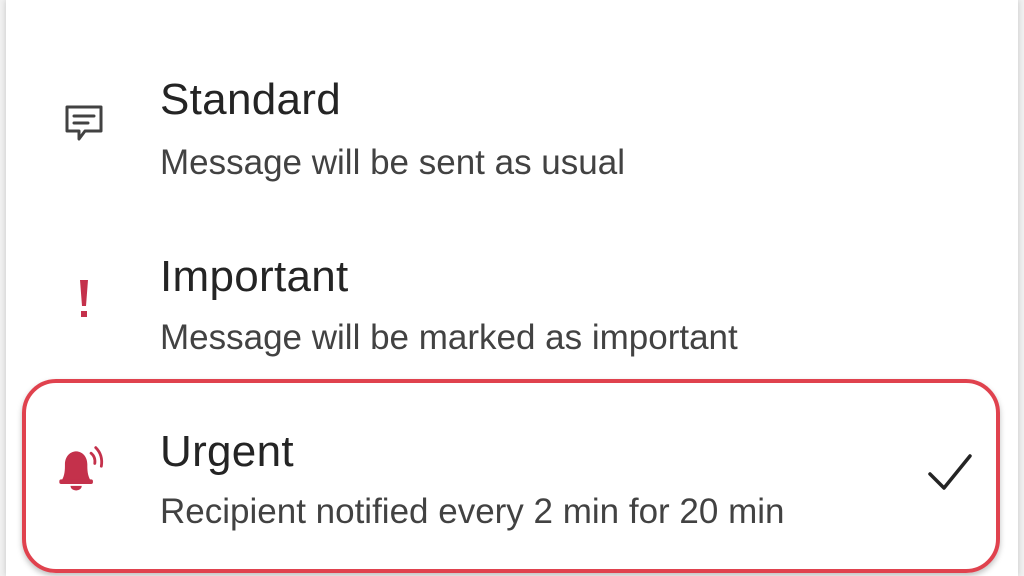 The width and height of the screenshot is (1024, 576). What do you see at coordinates (254, 276) in the screenshot?
I see `option-title: Important` at bounding box center [254, 276].